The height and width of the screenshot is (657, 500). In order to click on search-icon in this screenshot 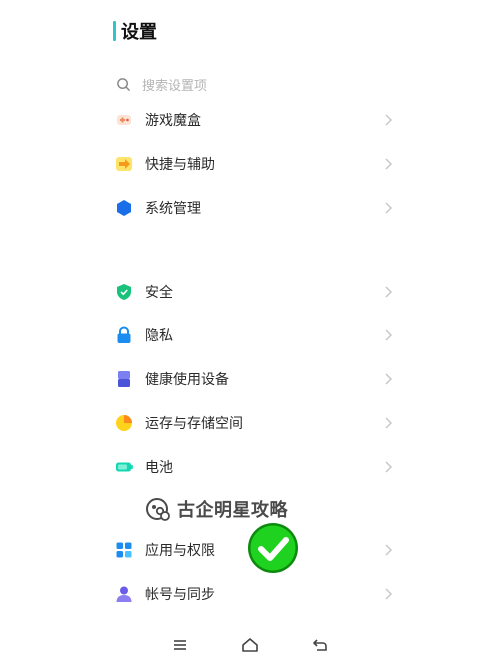, I will do `click(123, 84)`.